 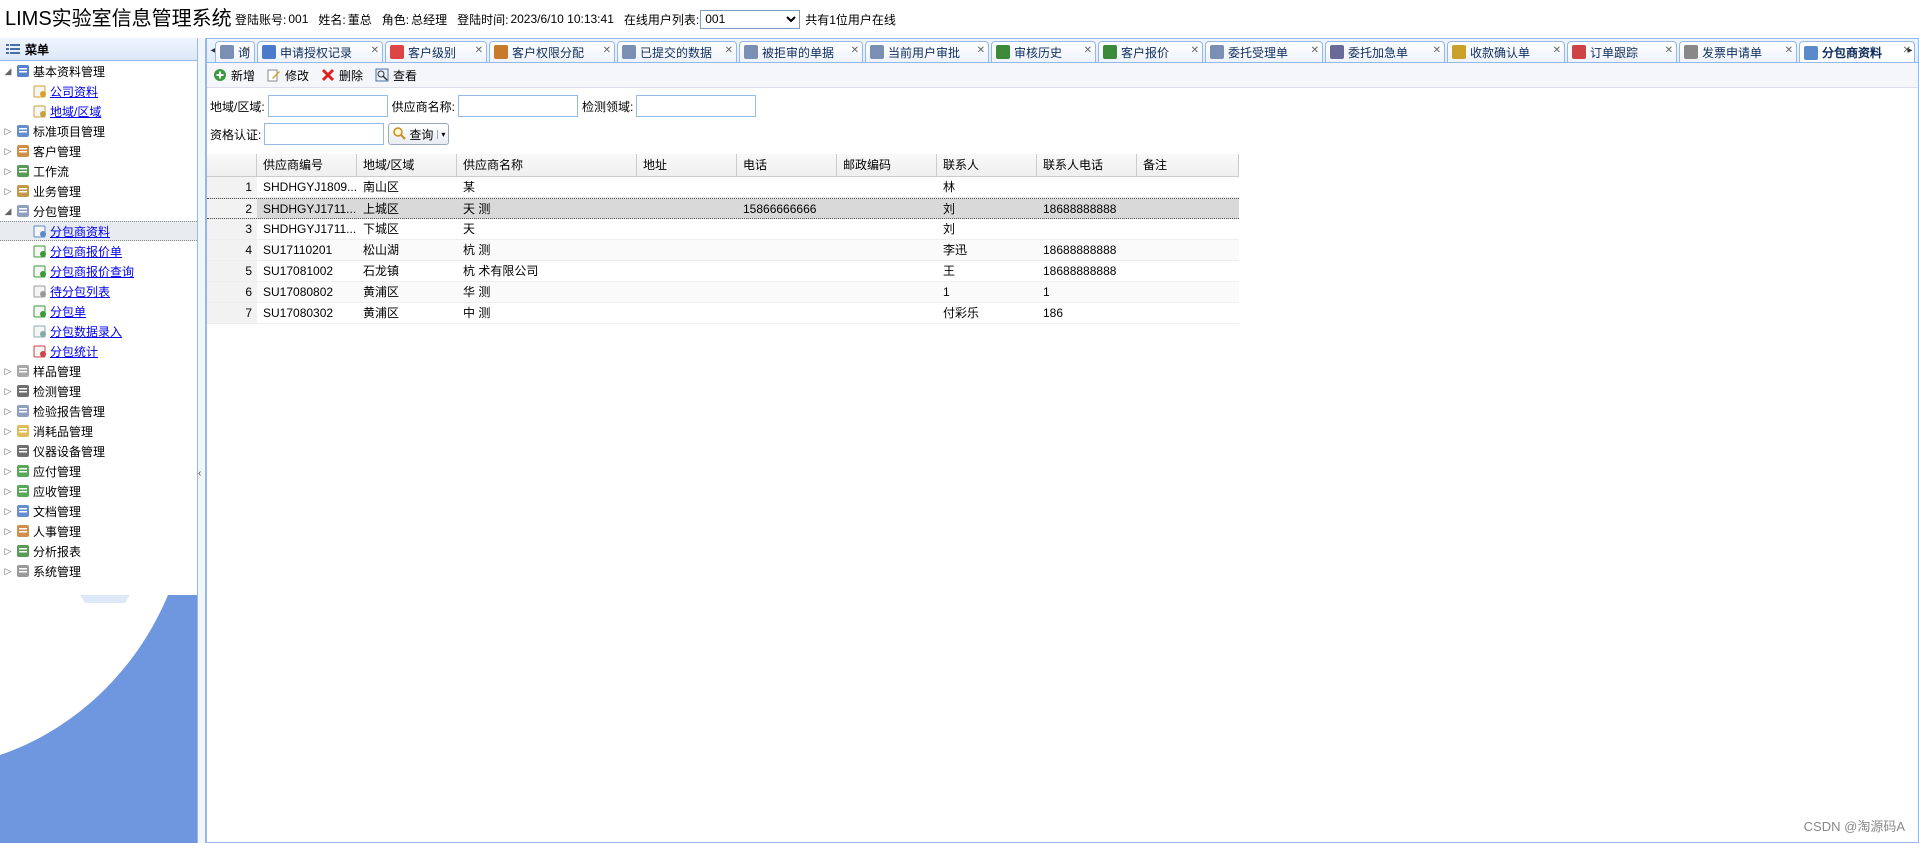 I want to click on tab-0: 询 ✕, so click(x=235, y=51).